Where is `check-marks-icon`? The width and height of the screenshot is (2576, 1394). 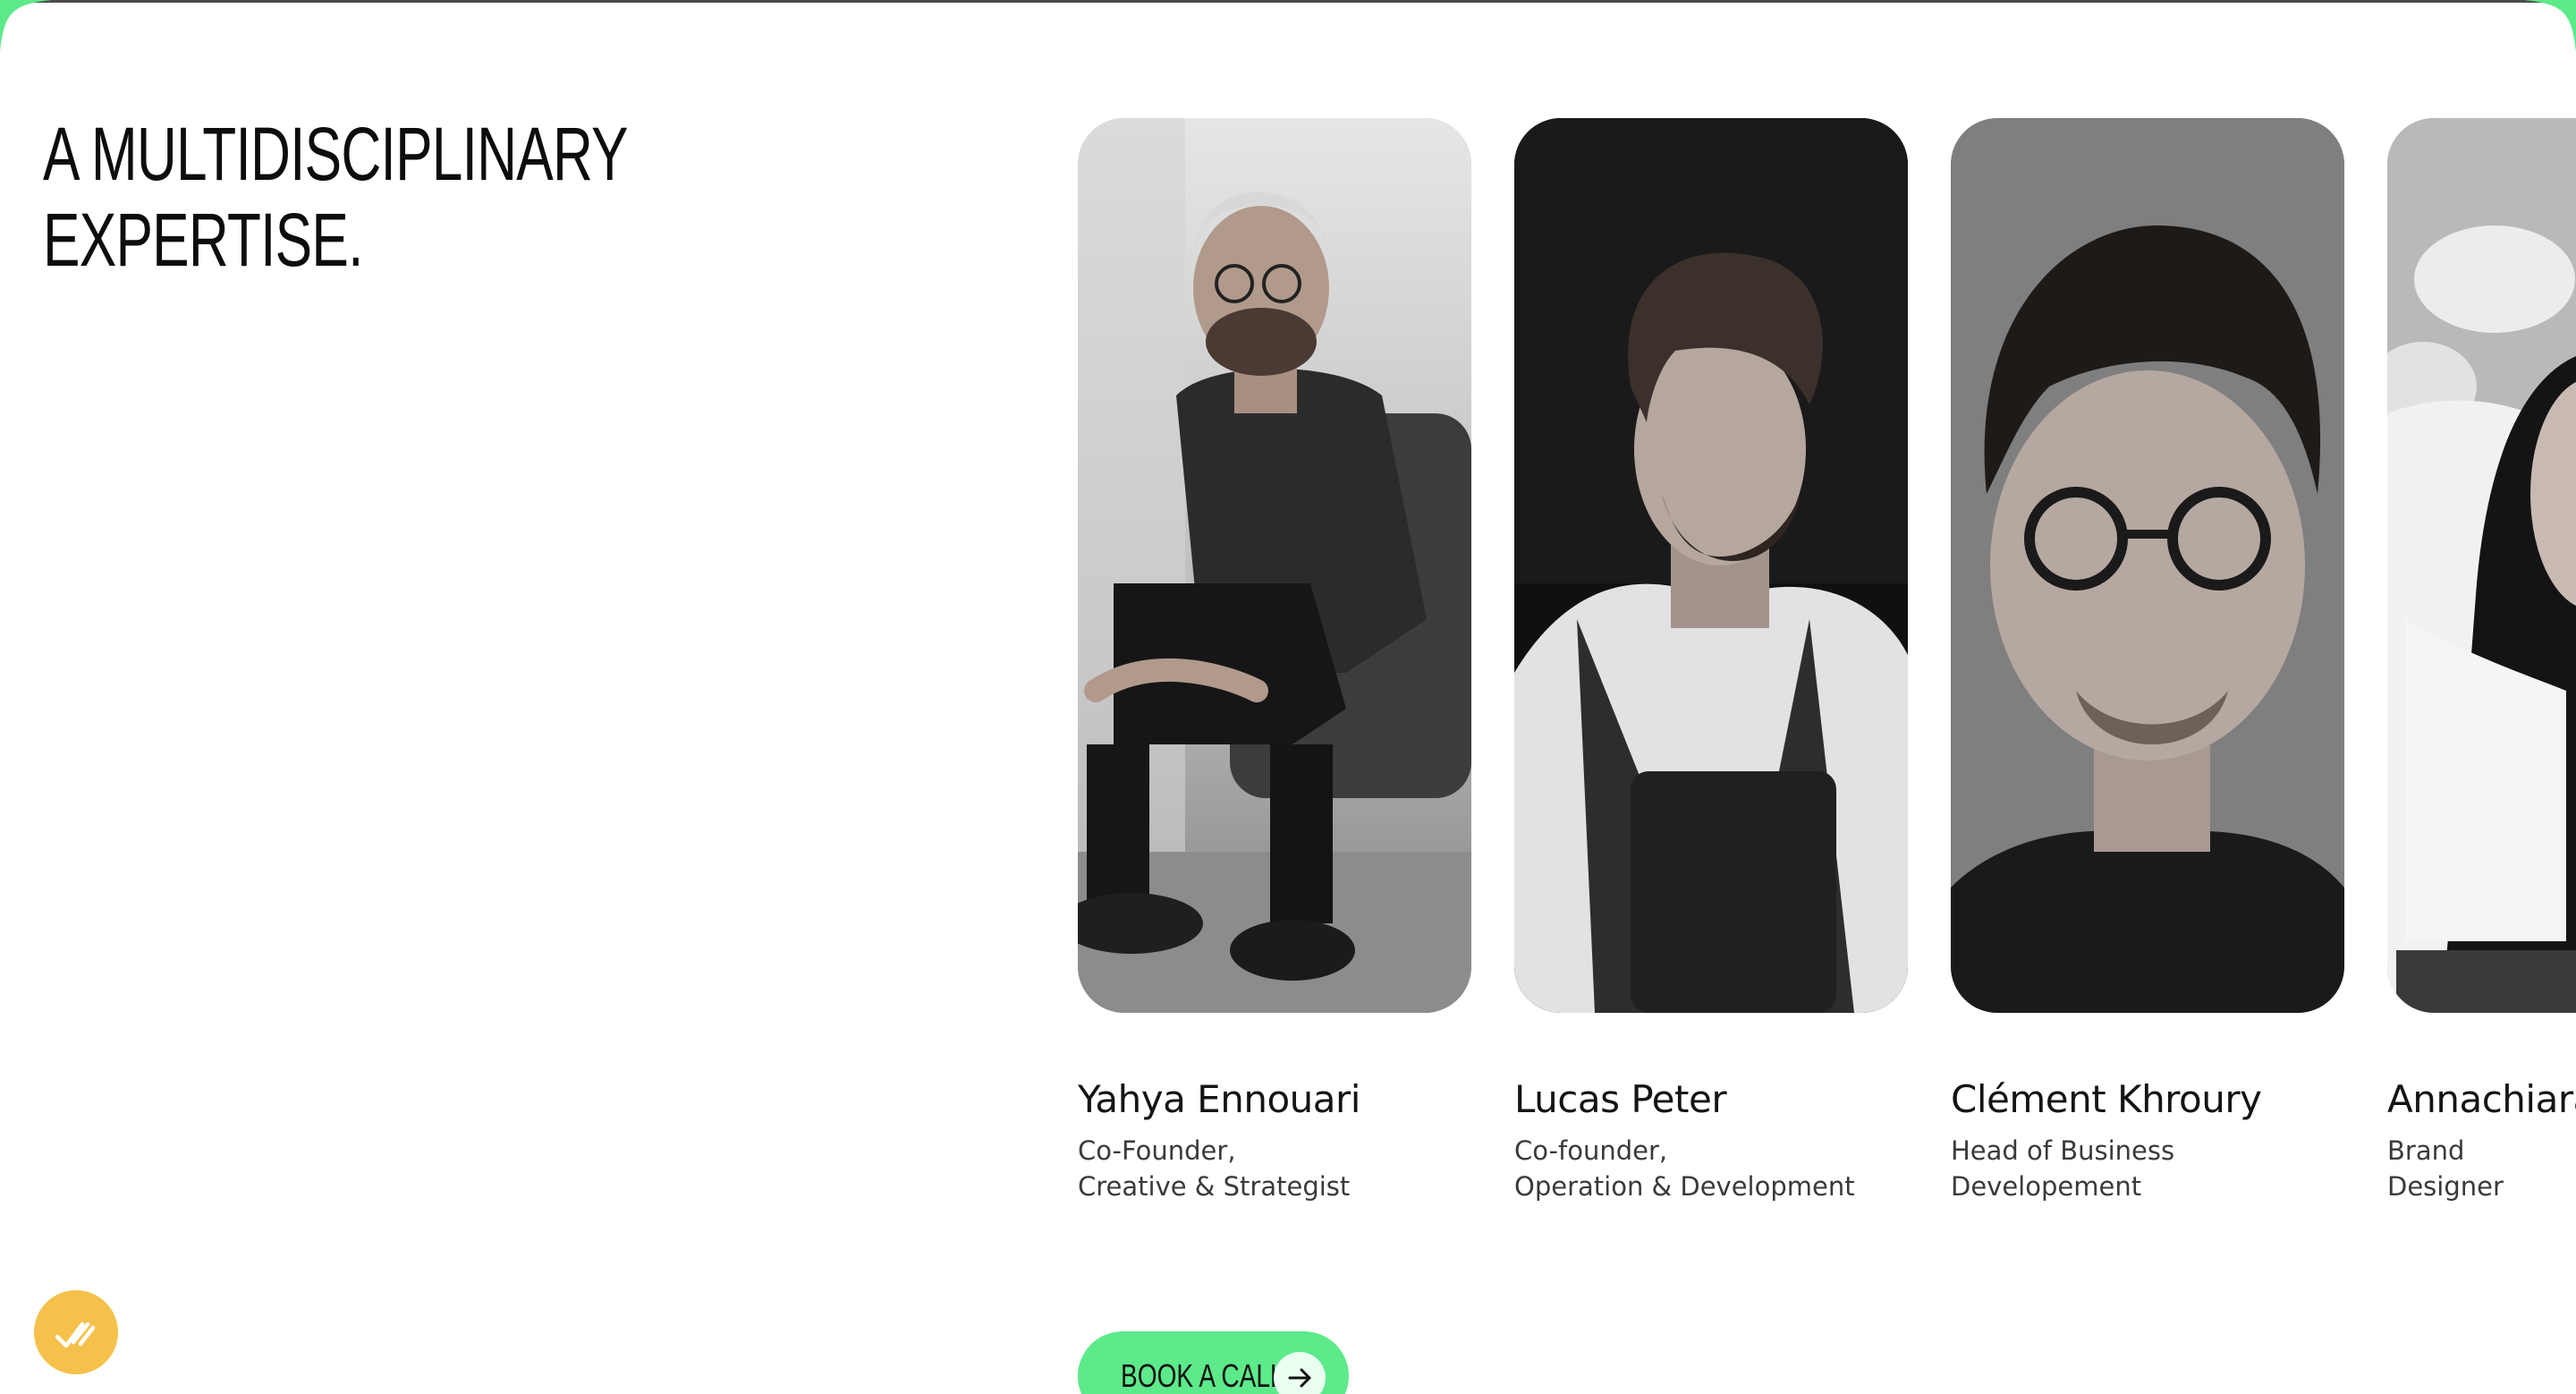 check-marks-icon is located at coordinates (75, 1335).